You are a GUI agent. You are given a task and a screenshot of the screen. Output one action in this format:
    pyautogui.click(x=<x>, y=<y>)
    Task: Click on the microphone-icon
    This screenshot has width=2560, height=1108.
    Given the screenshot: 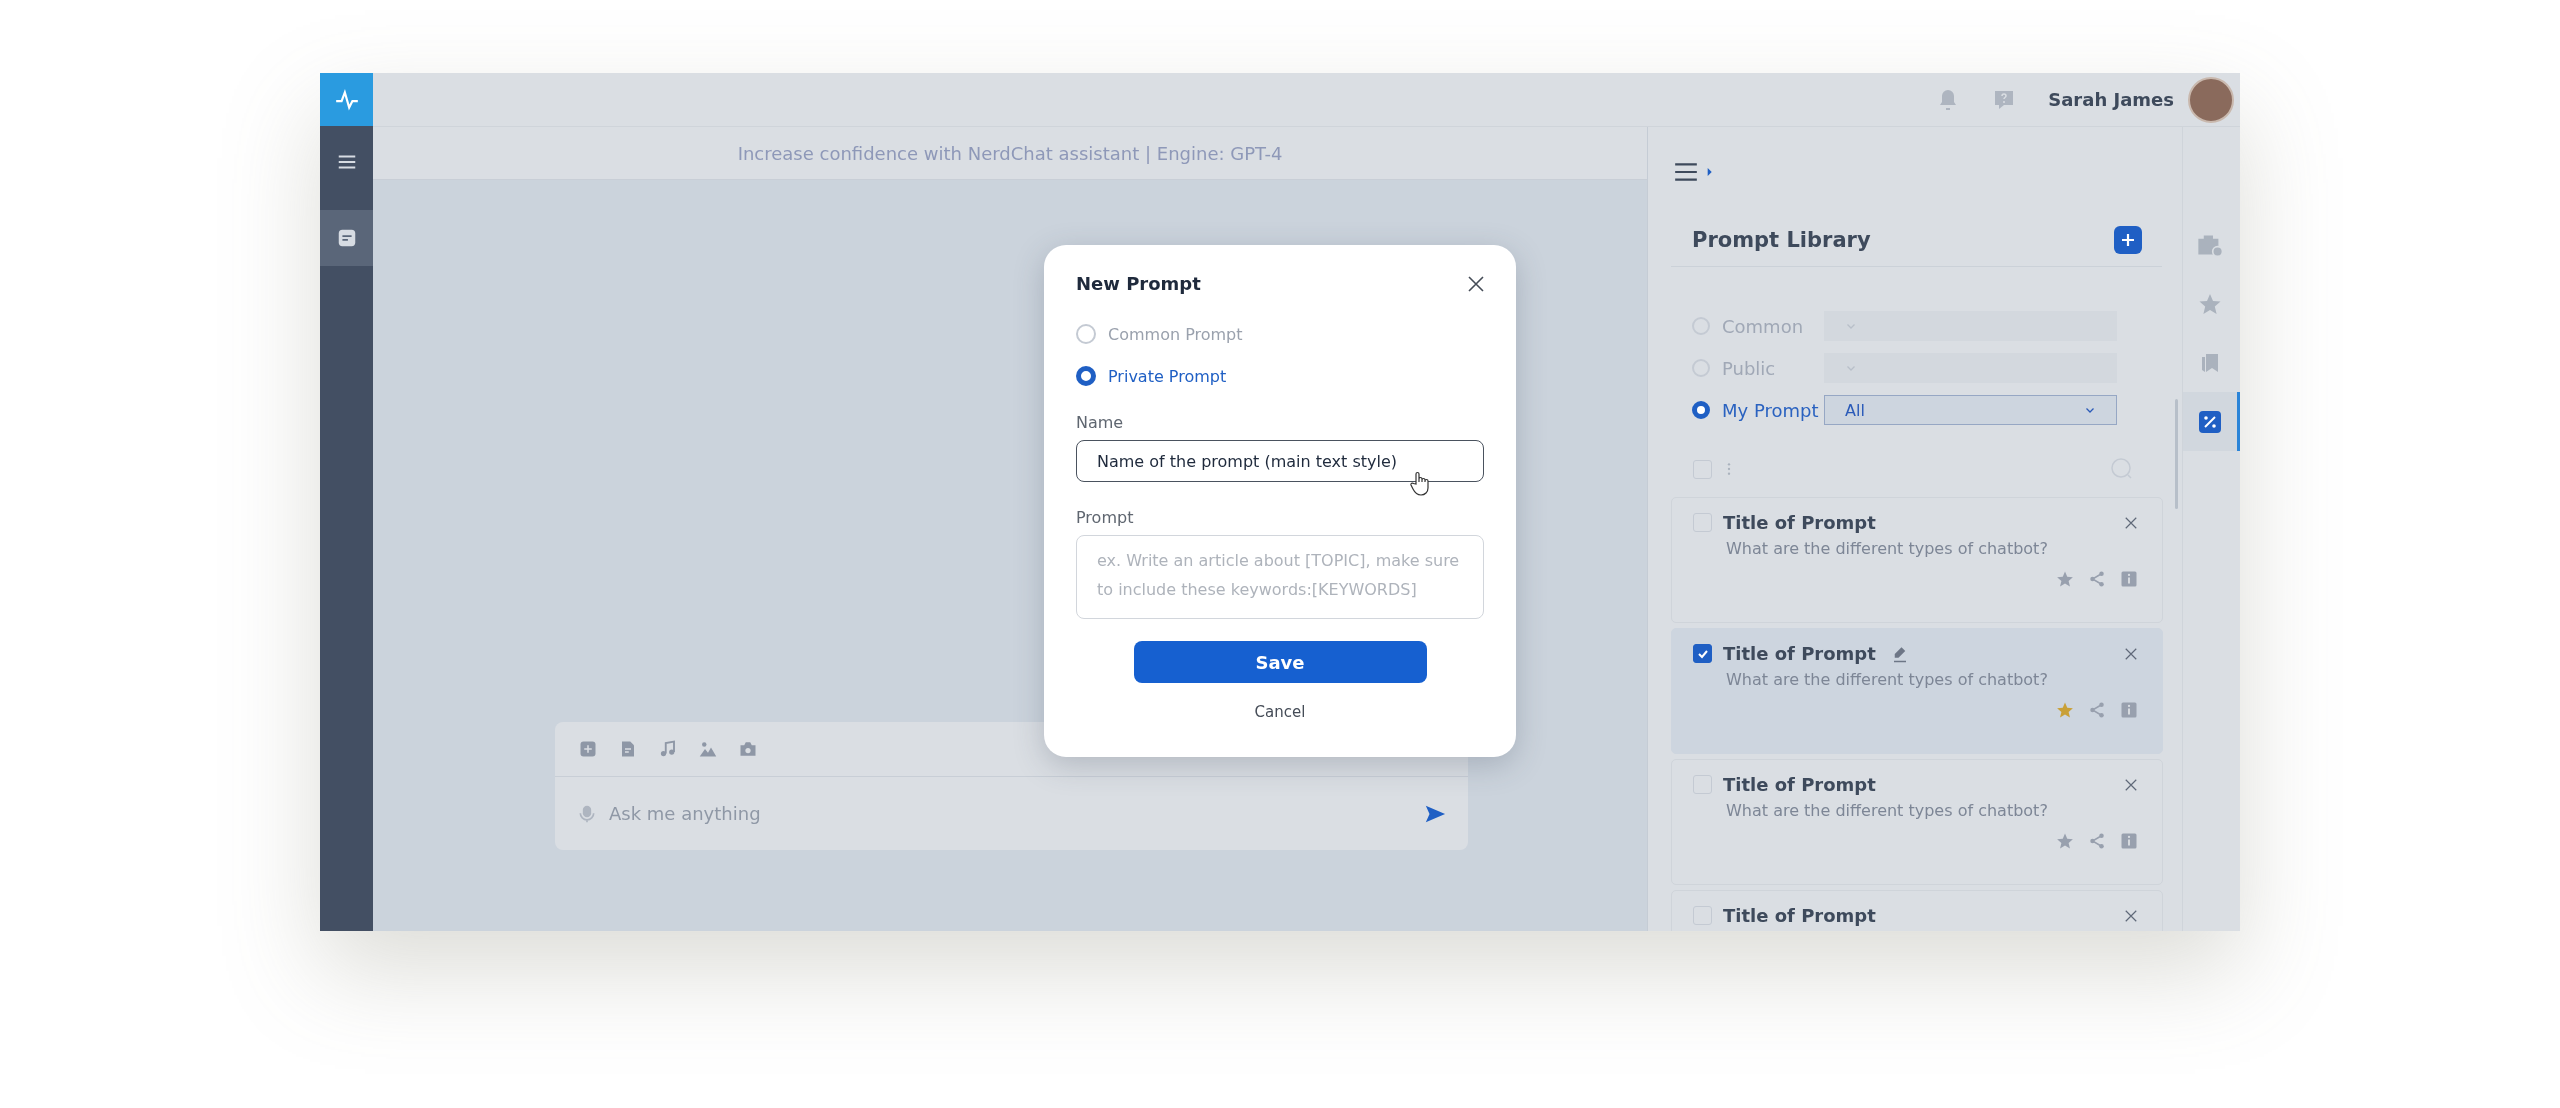 What is the action you would take?
    pyautogui.click(x=587, y=813)
    